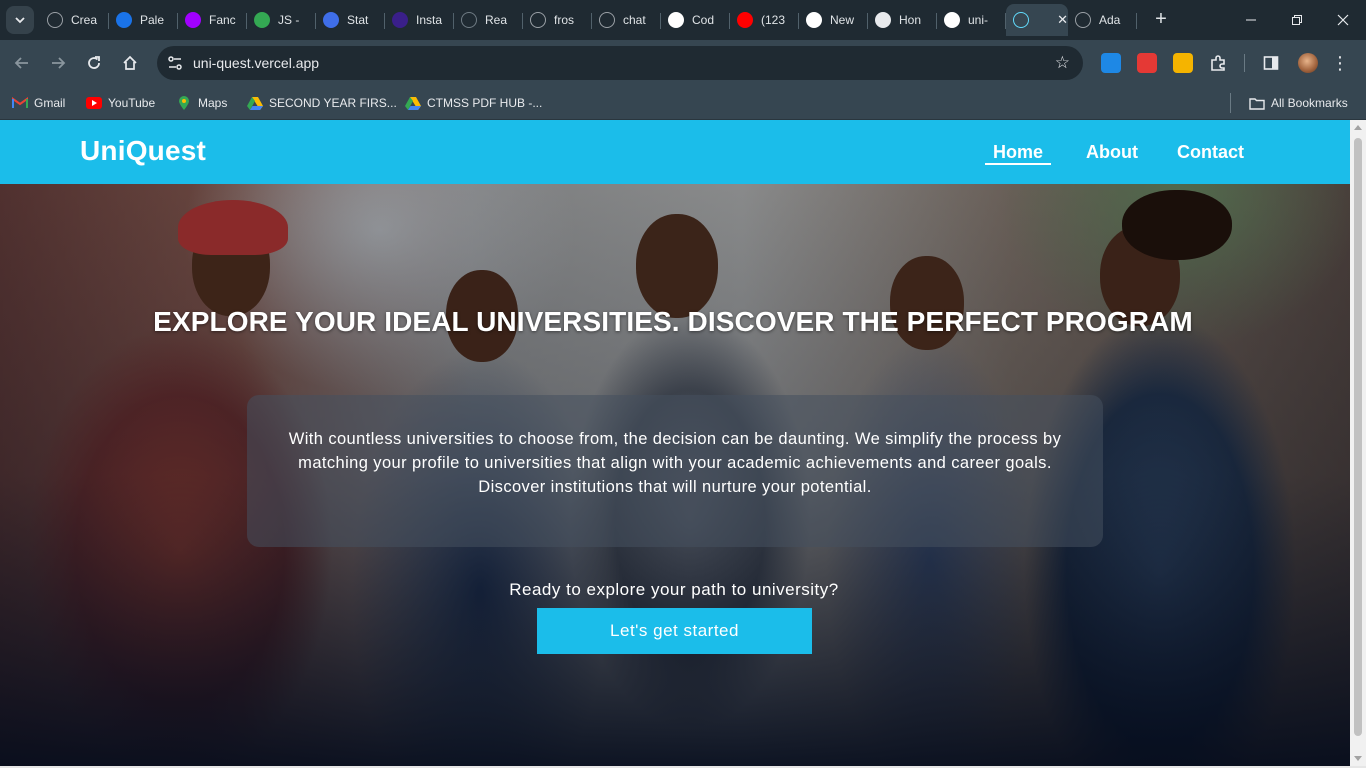 The width and height of the screenshot is (1366, 768). Describe the element at coordinates (1244, 63) in the screenshot. I see `toolbar-divider` at that location.